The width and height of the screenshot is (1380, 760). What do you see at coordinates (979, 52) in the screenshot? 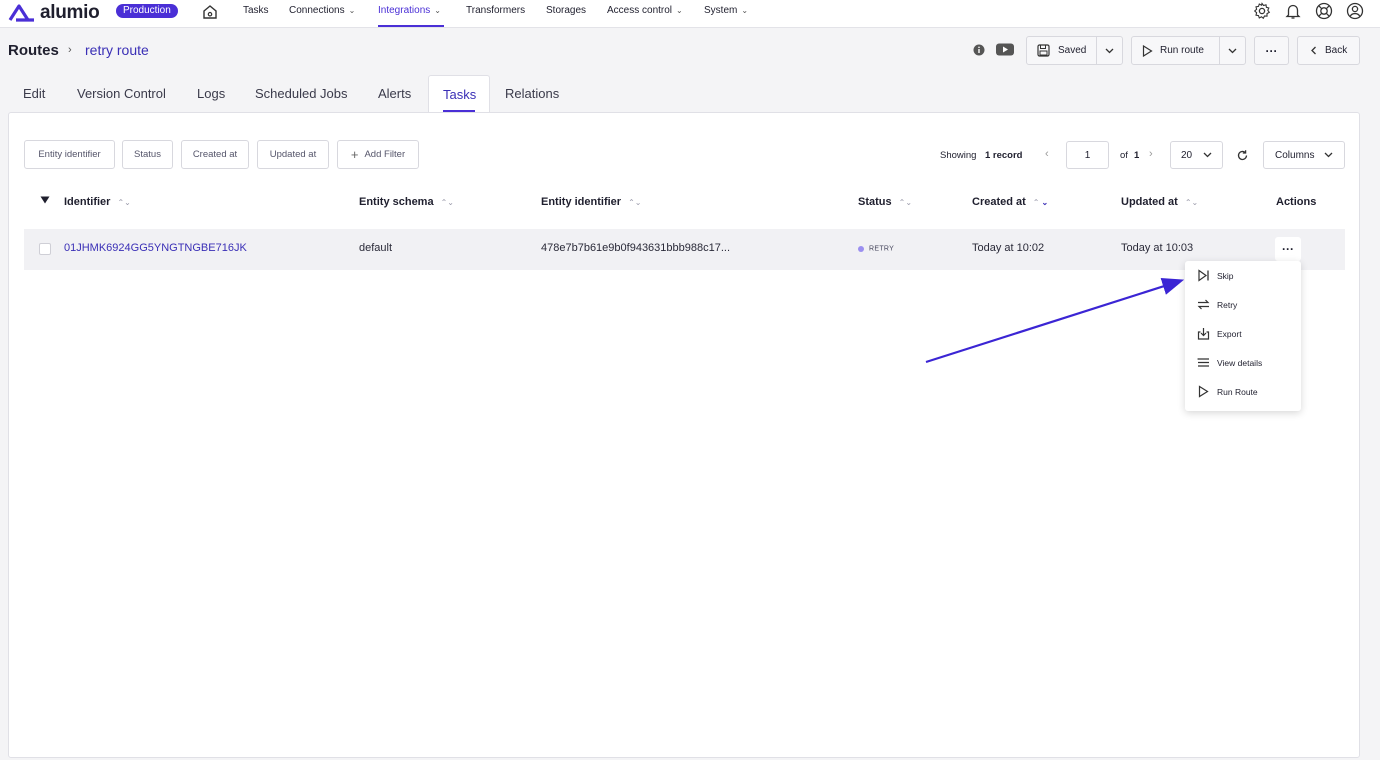
I see `info-icon` at bounding box center [979, 52].